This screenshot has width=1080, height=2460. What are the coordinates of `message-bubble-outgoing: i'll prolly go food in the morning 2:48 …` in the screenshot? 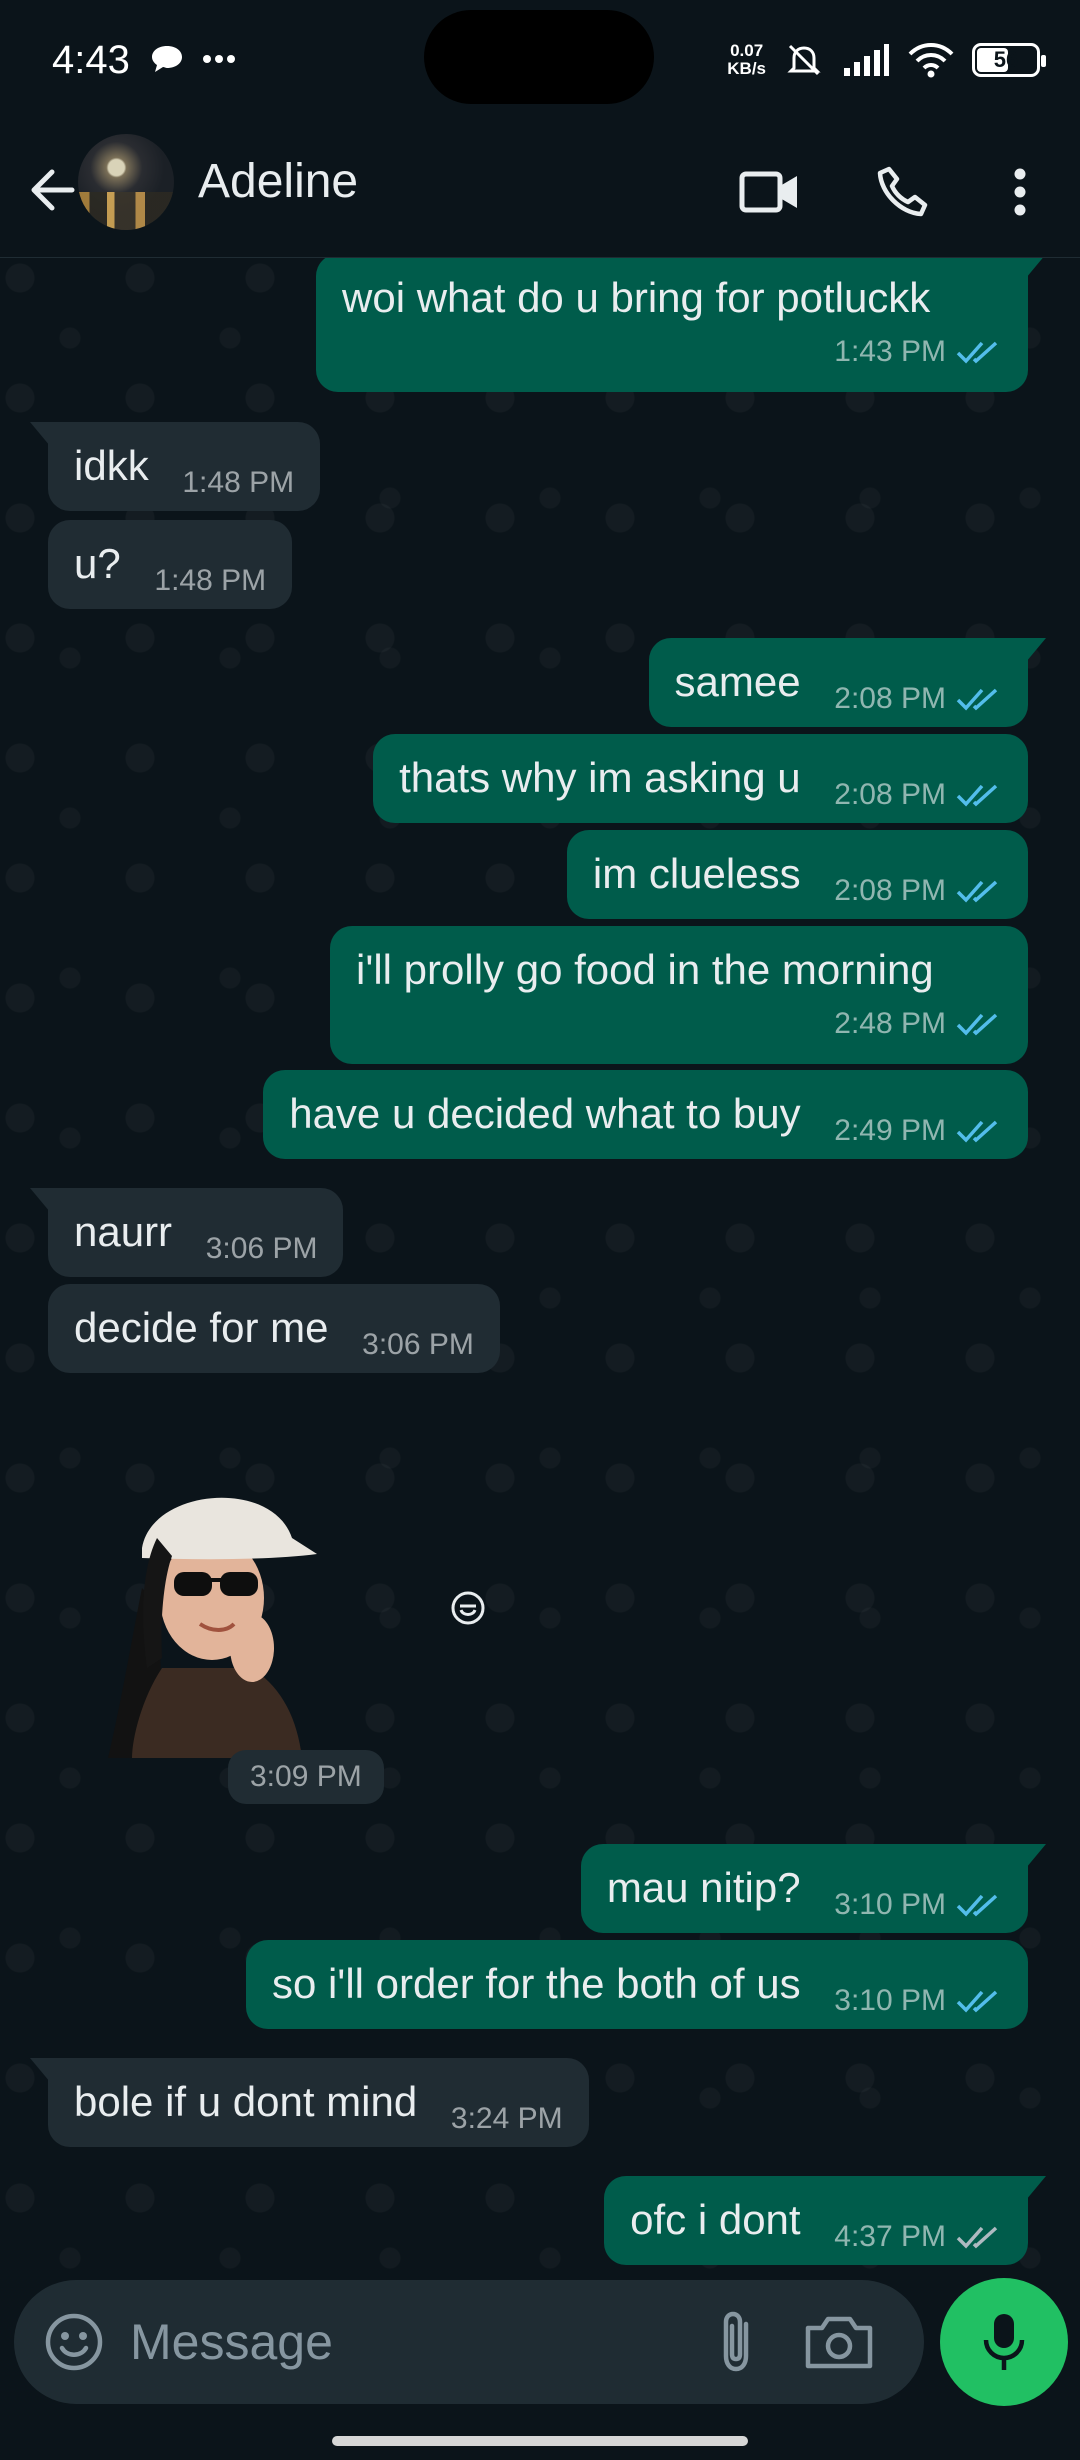 It's located at (679, 995).